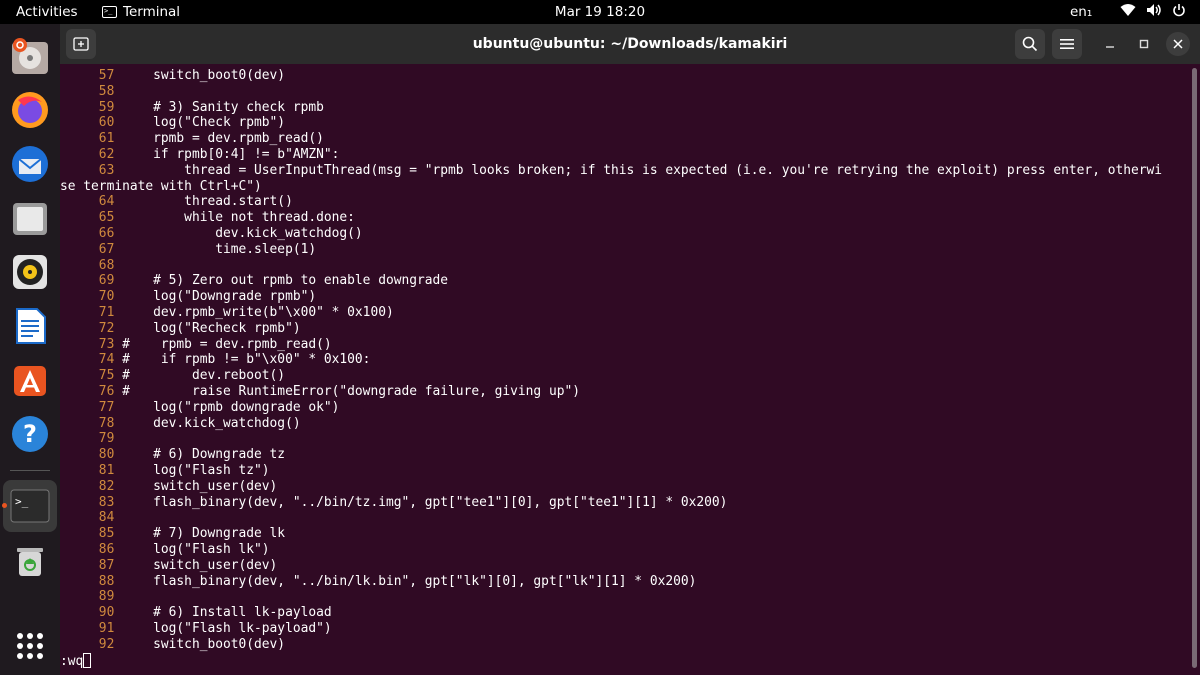 The width and height of the screenshot is (1200, 675). I want to click on line-number: 74, so click(91, 360).